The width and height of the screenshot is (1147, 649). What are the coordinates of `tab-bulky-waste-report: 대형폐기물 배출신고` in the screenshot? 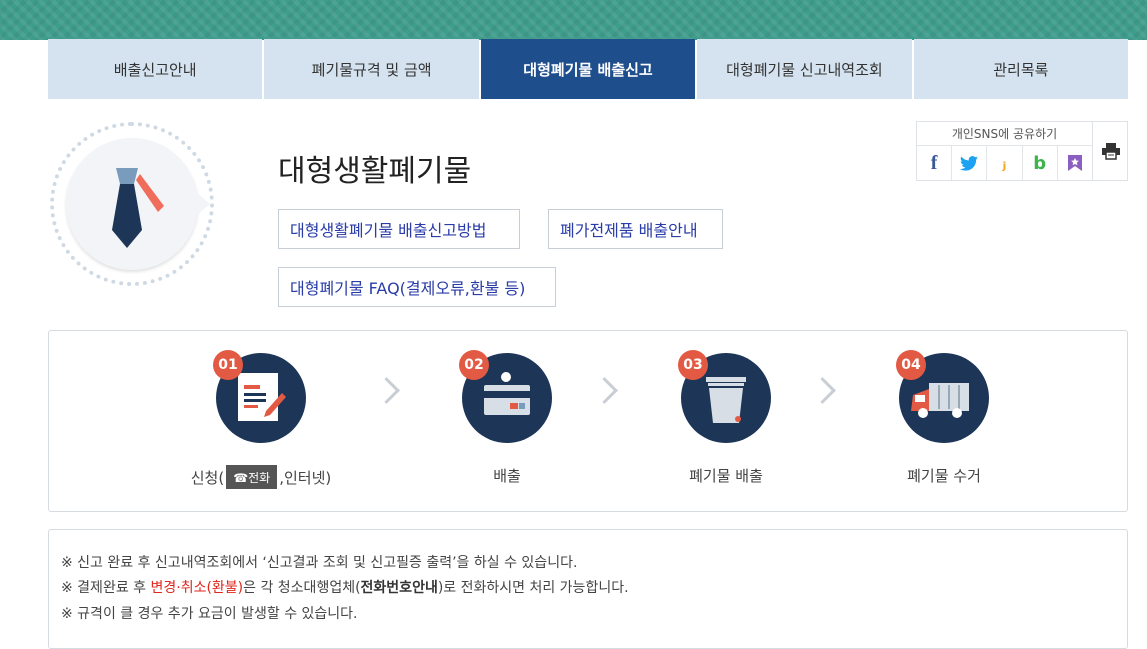 It's located at (588, 69).